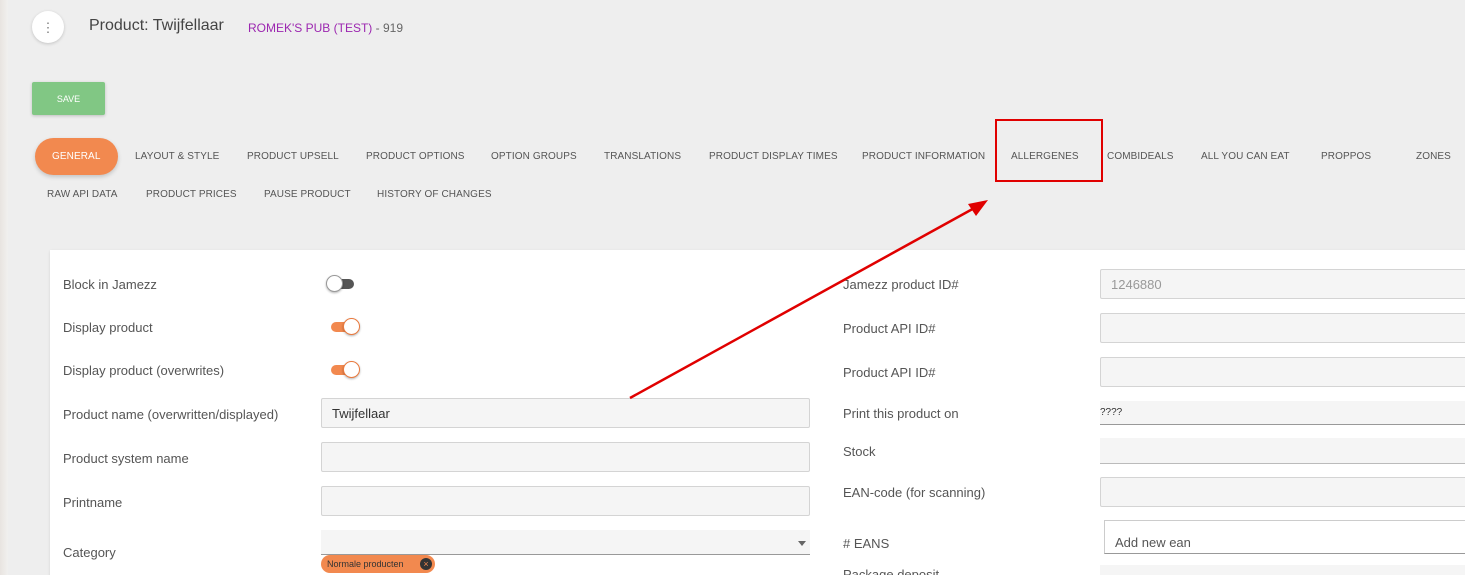  What do you see at coordinates (978, 208) in the screenshot?
I see `annotation-arrow-head` at bounding box center [978, 208].